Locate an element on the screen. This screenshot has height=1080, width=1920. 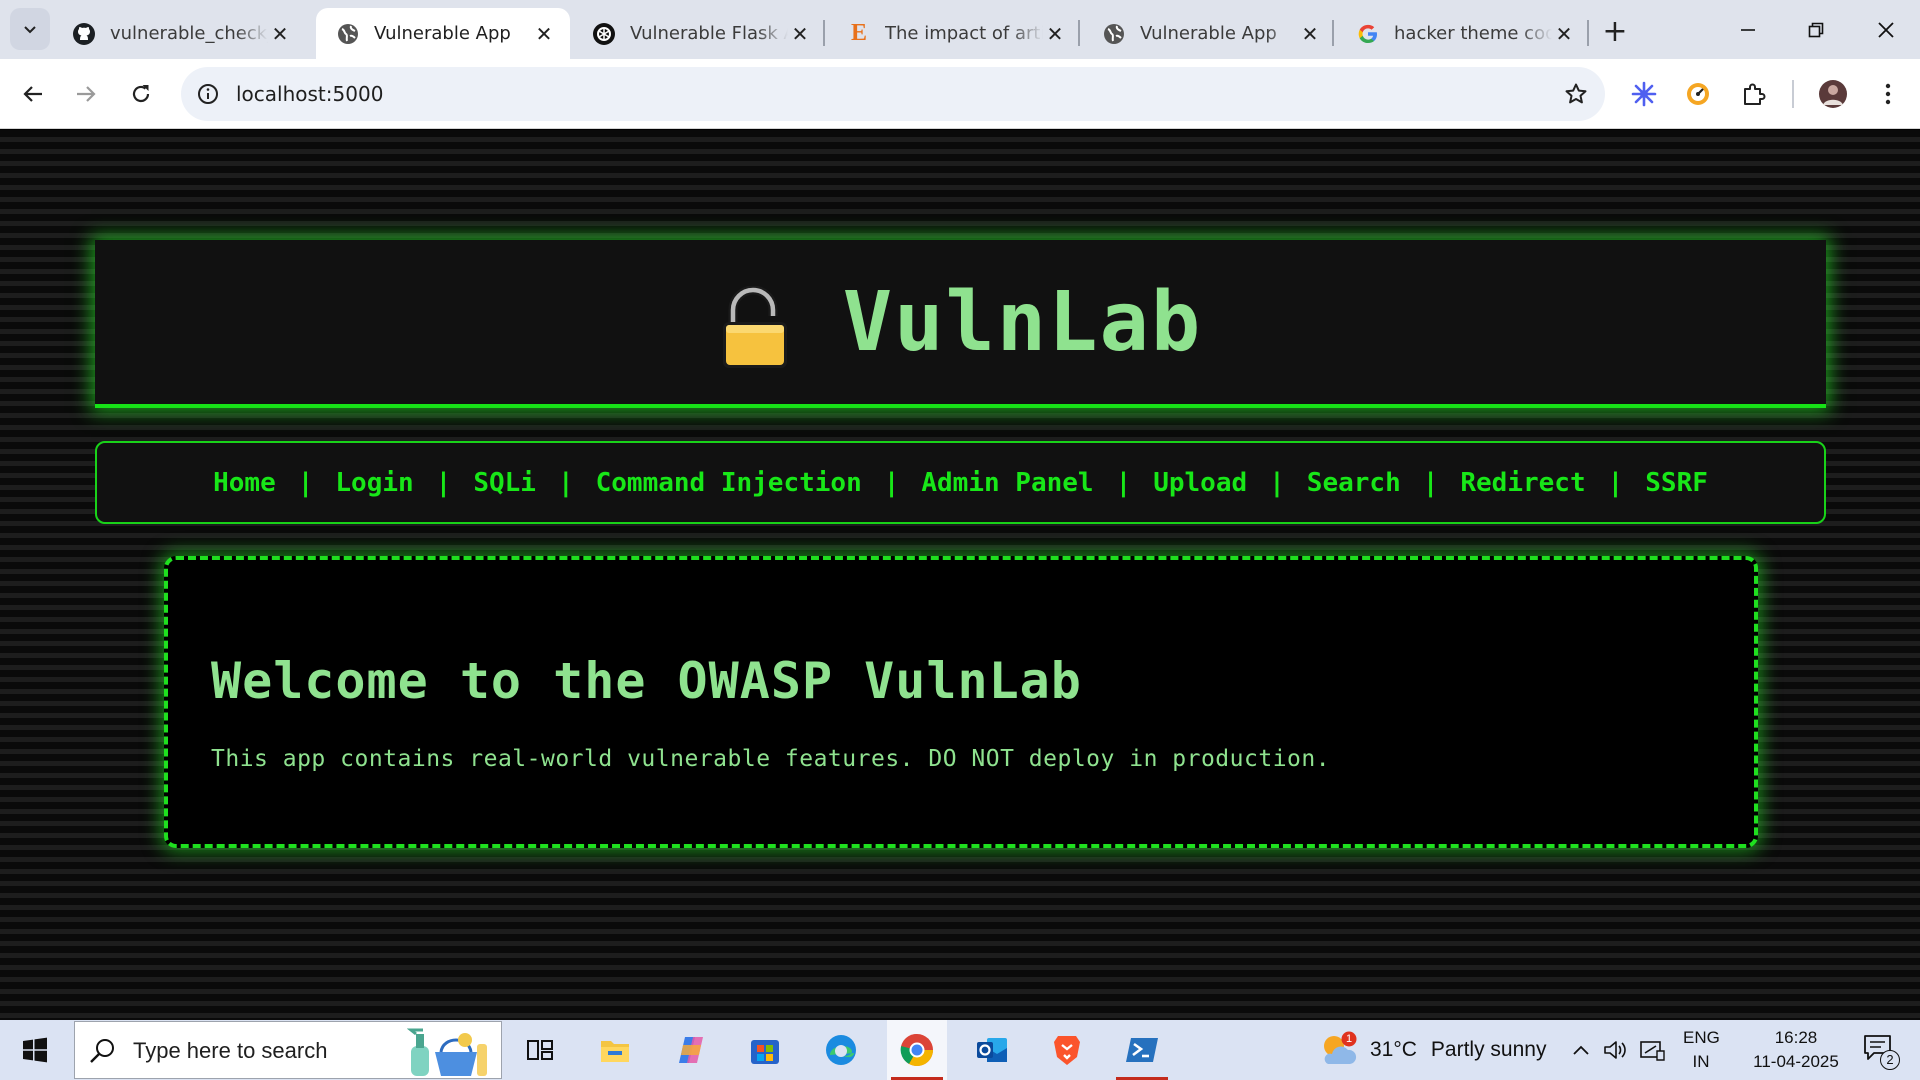
extension-speed-icon is located at coordinates (1698, 94).